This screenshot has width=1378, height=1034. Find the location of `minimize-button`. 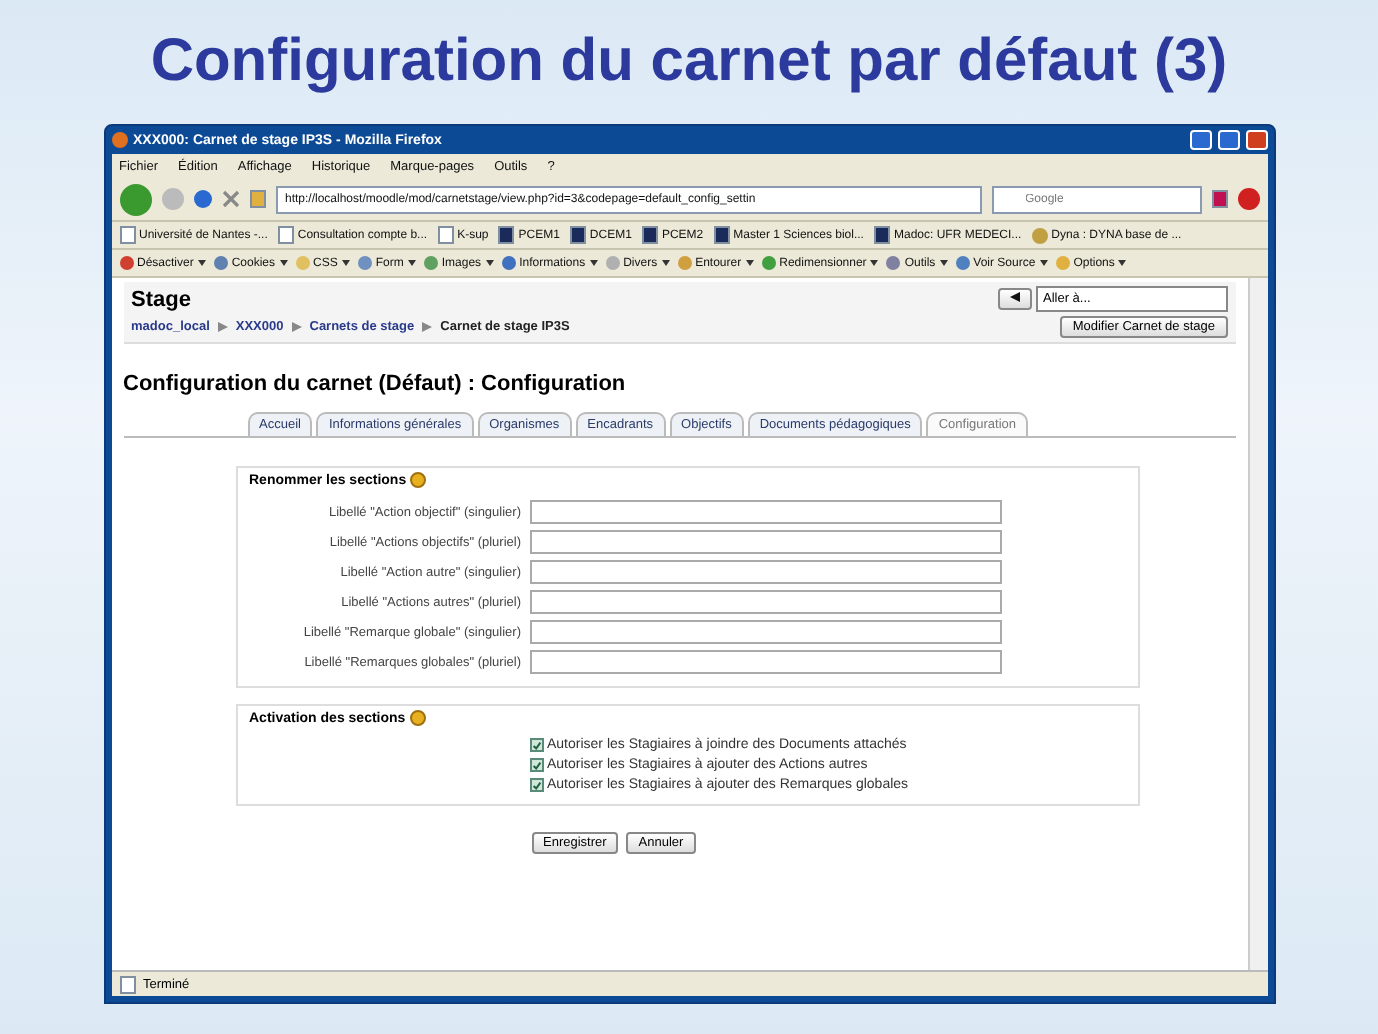

minimize-button is located at coordinates (1200, 140).